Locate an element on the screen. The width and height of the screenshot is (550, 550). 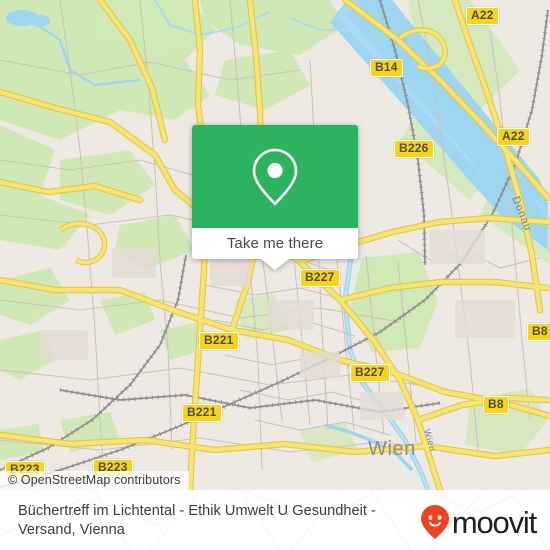
road-shield-label: B14 is located at coordinates (386, 67).